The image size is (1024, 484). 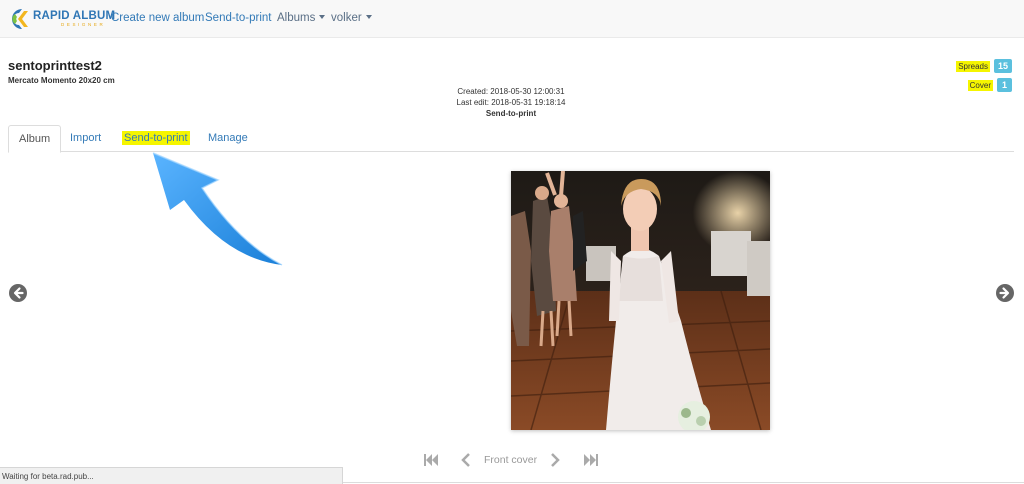 I want to click on tab-import: Import, so click(x=85, y=138).